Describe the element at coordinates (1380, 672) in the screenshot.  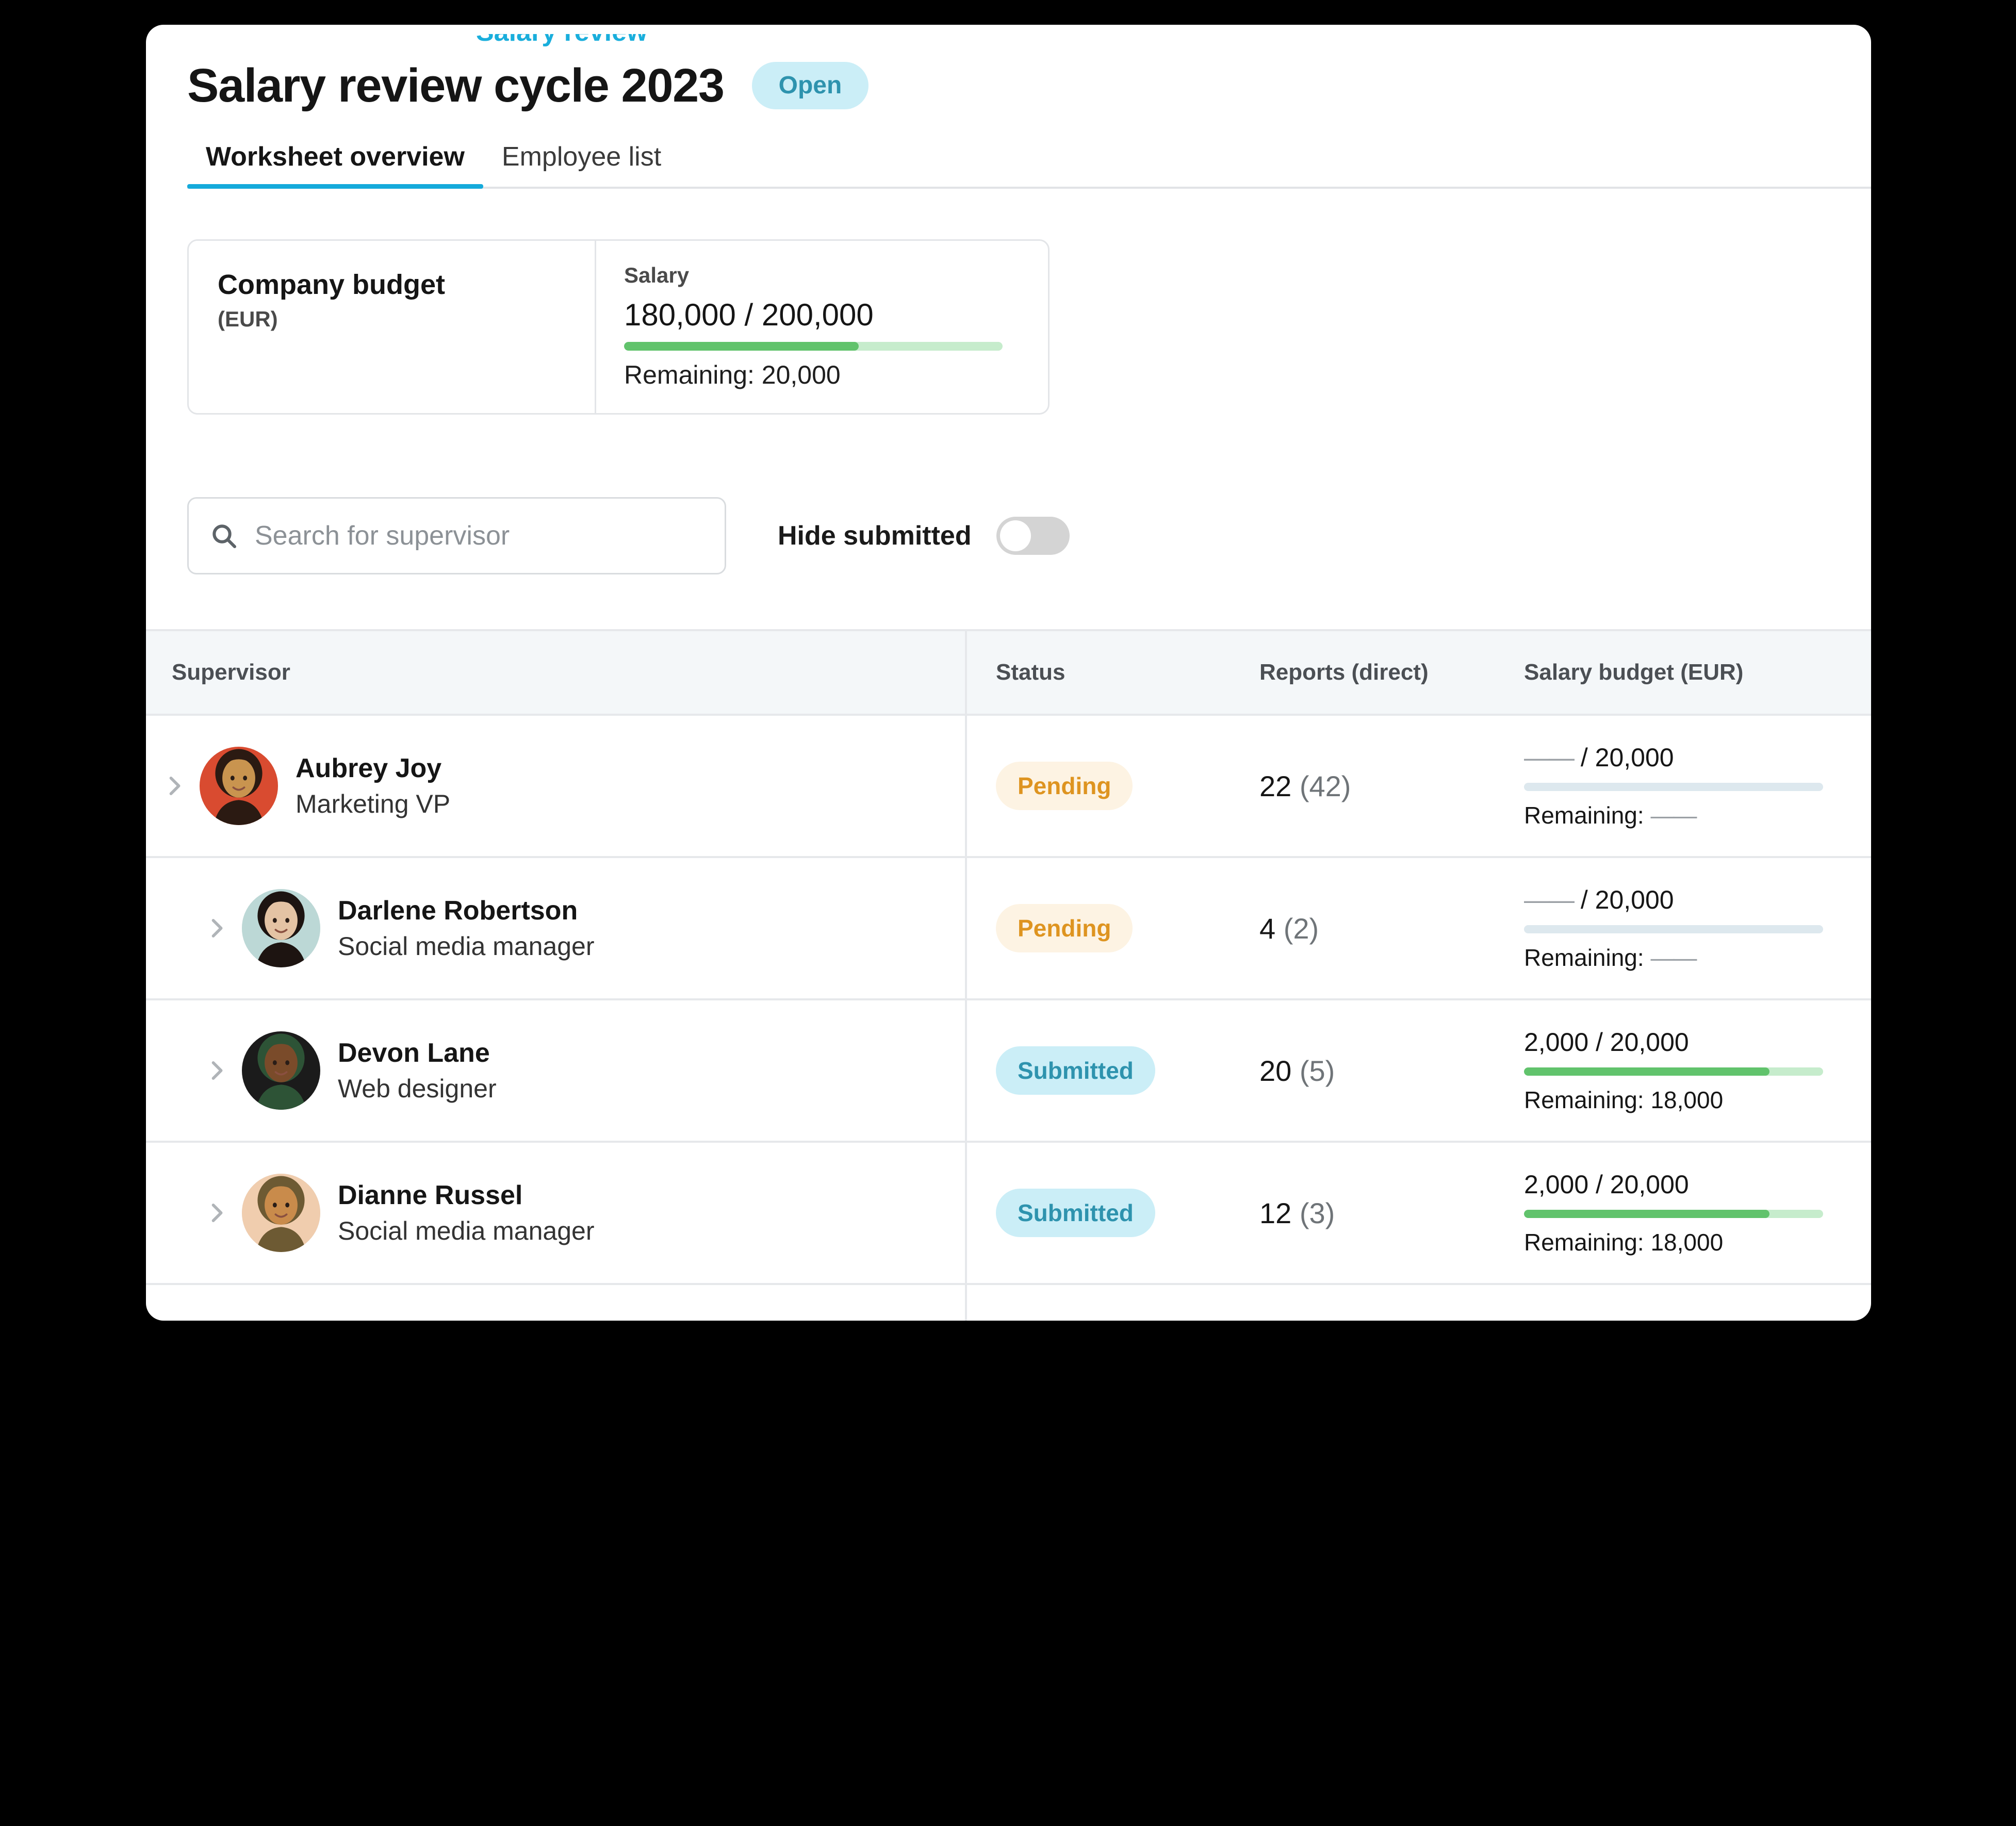
I see `column-header-reports: Reports (direct)` at that location.